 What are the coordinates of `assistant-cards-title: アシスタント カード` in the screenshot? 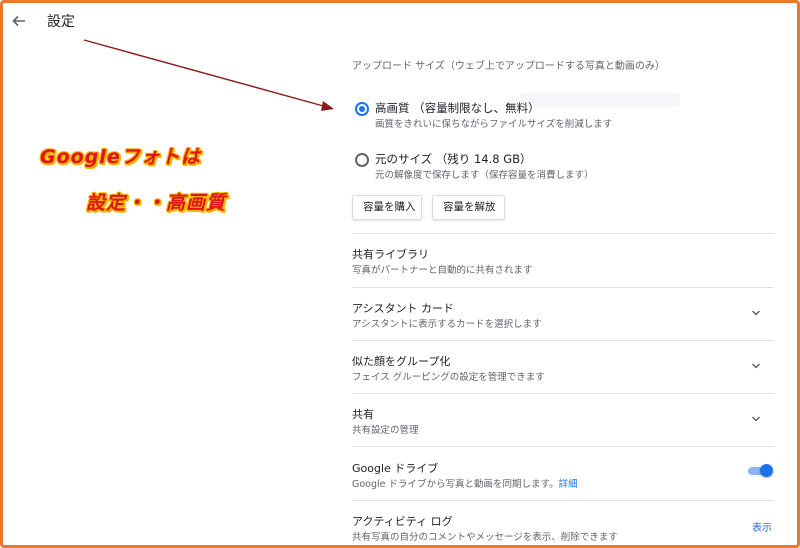 It's located at (403, 308).